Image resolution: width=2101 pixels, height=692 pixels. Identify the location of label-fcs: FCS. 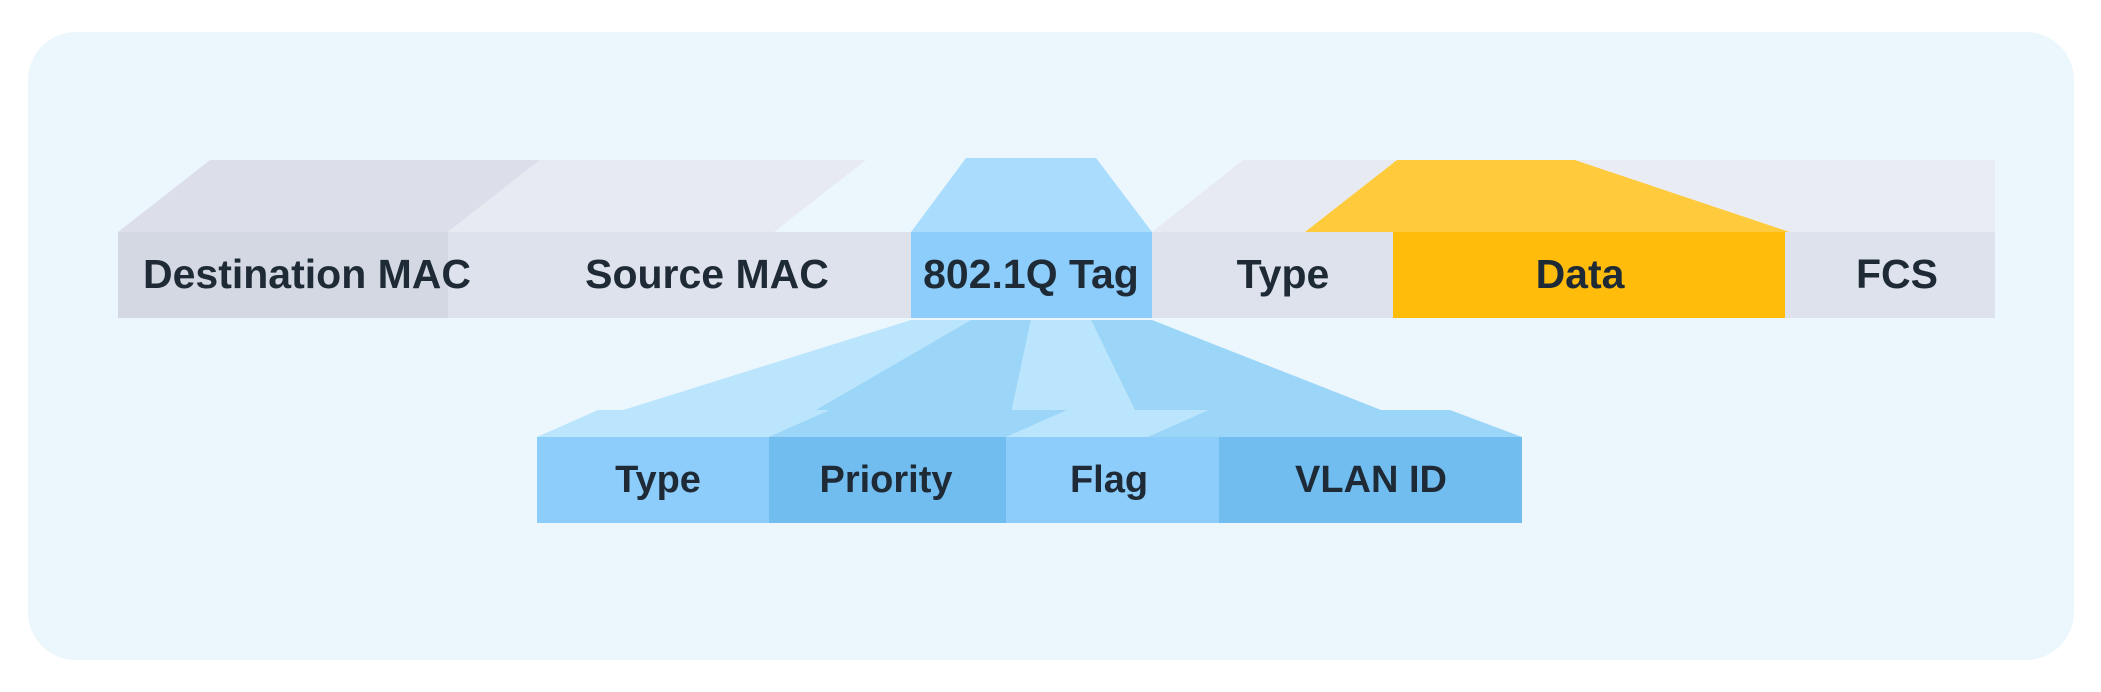
(1897, 274).